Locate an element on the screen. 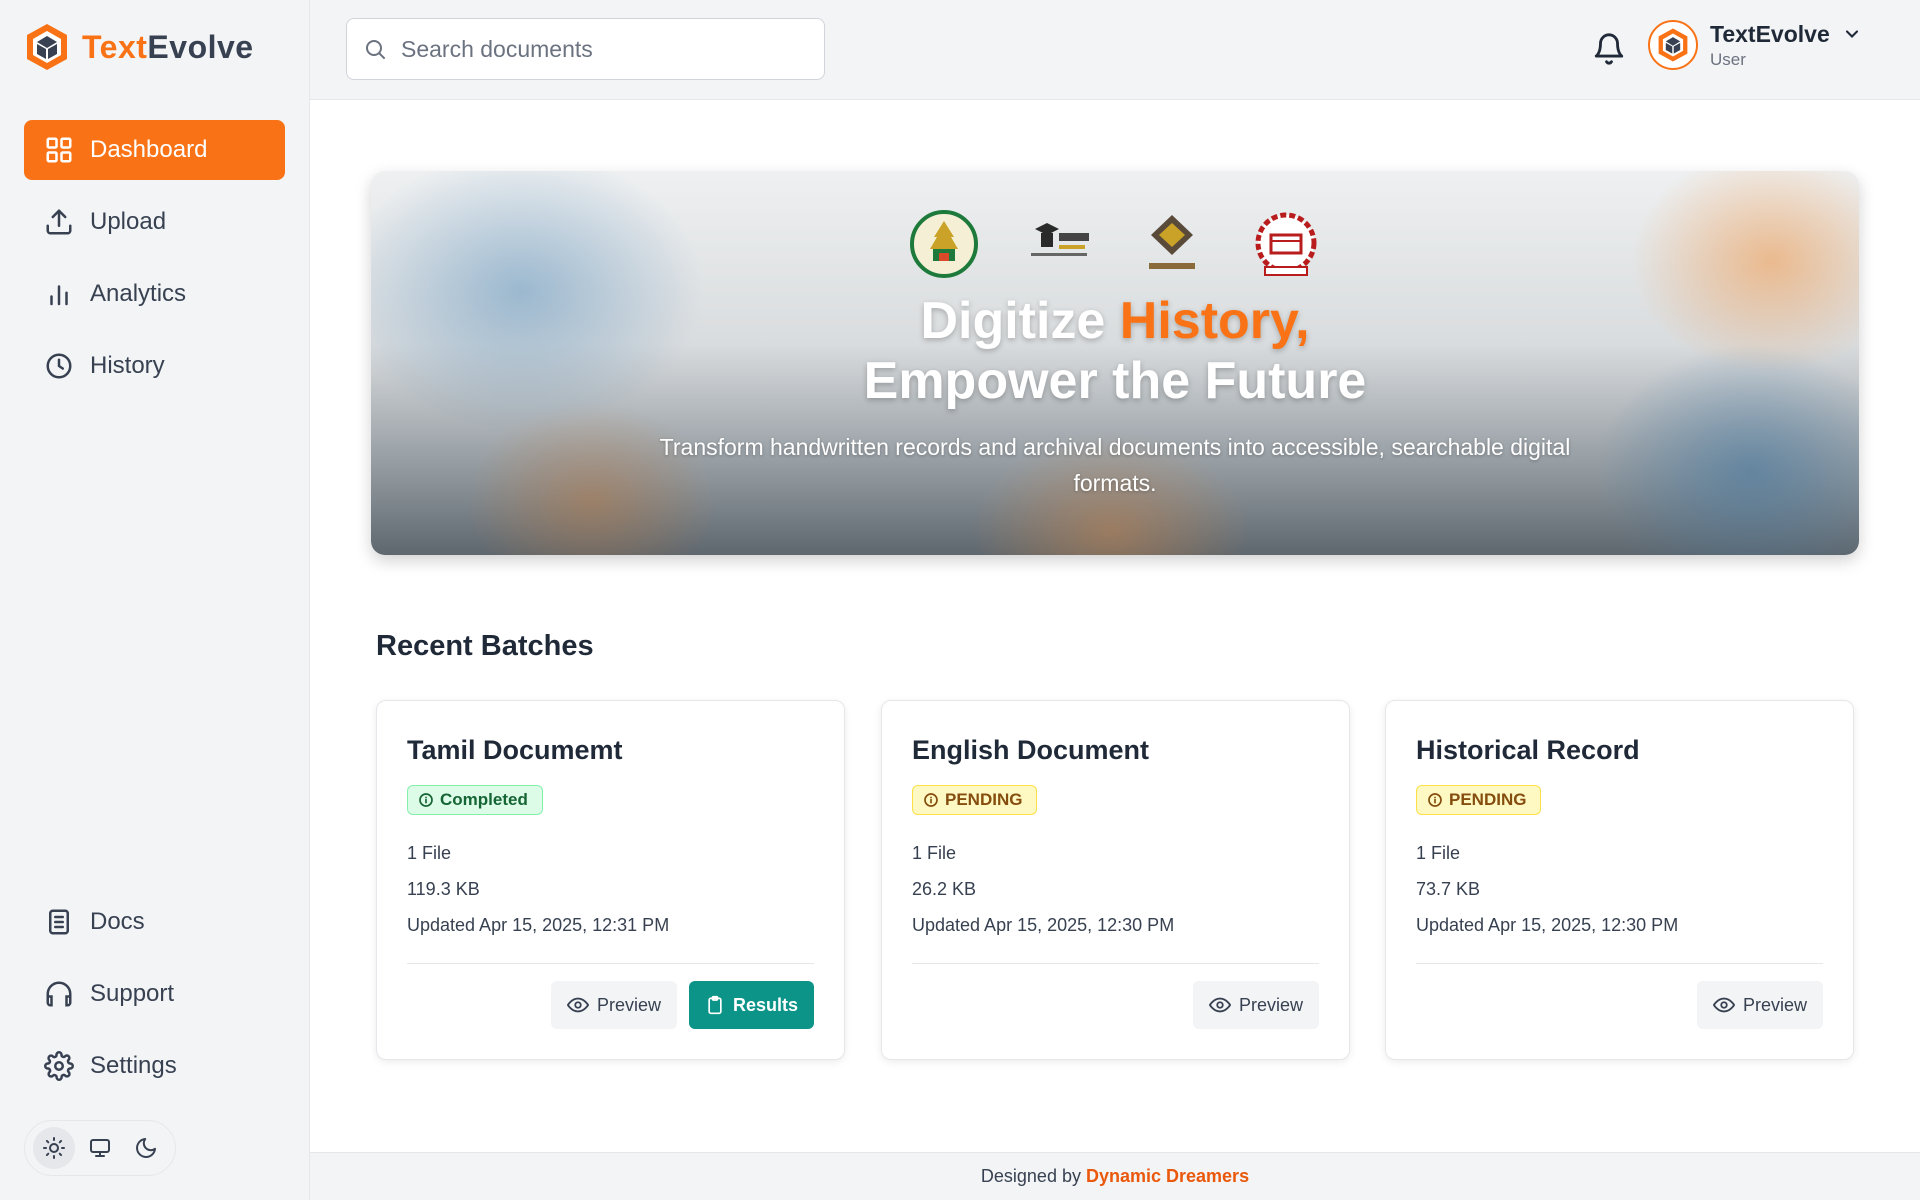  sidebar-item-docs: Docs is located at coordinates (154, 922).